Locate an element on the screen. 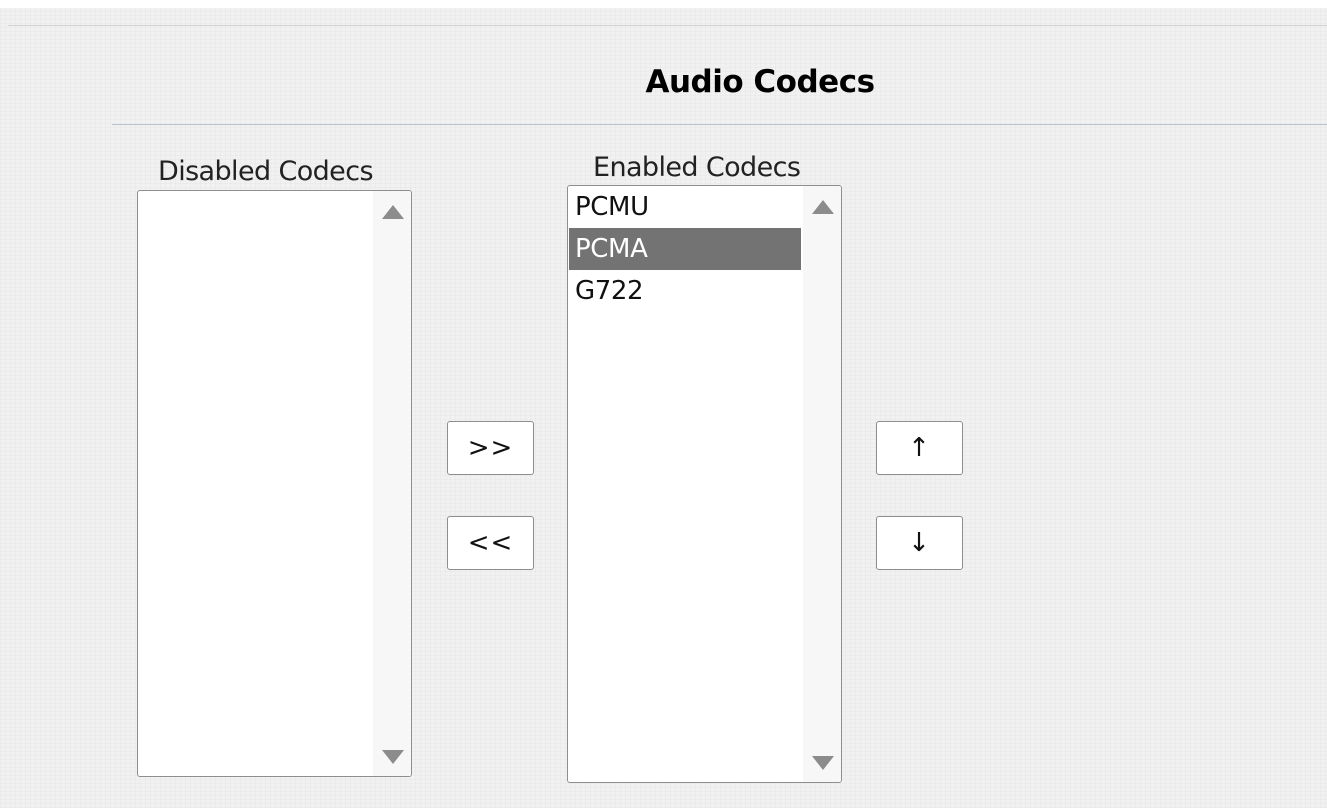 The height and width of the screenshot is (808, 1327). codec-option: PCMA is located at coordinates (685, 249).